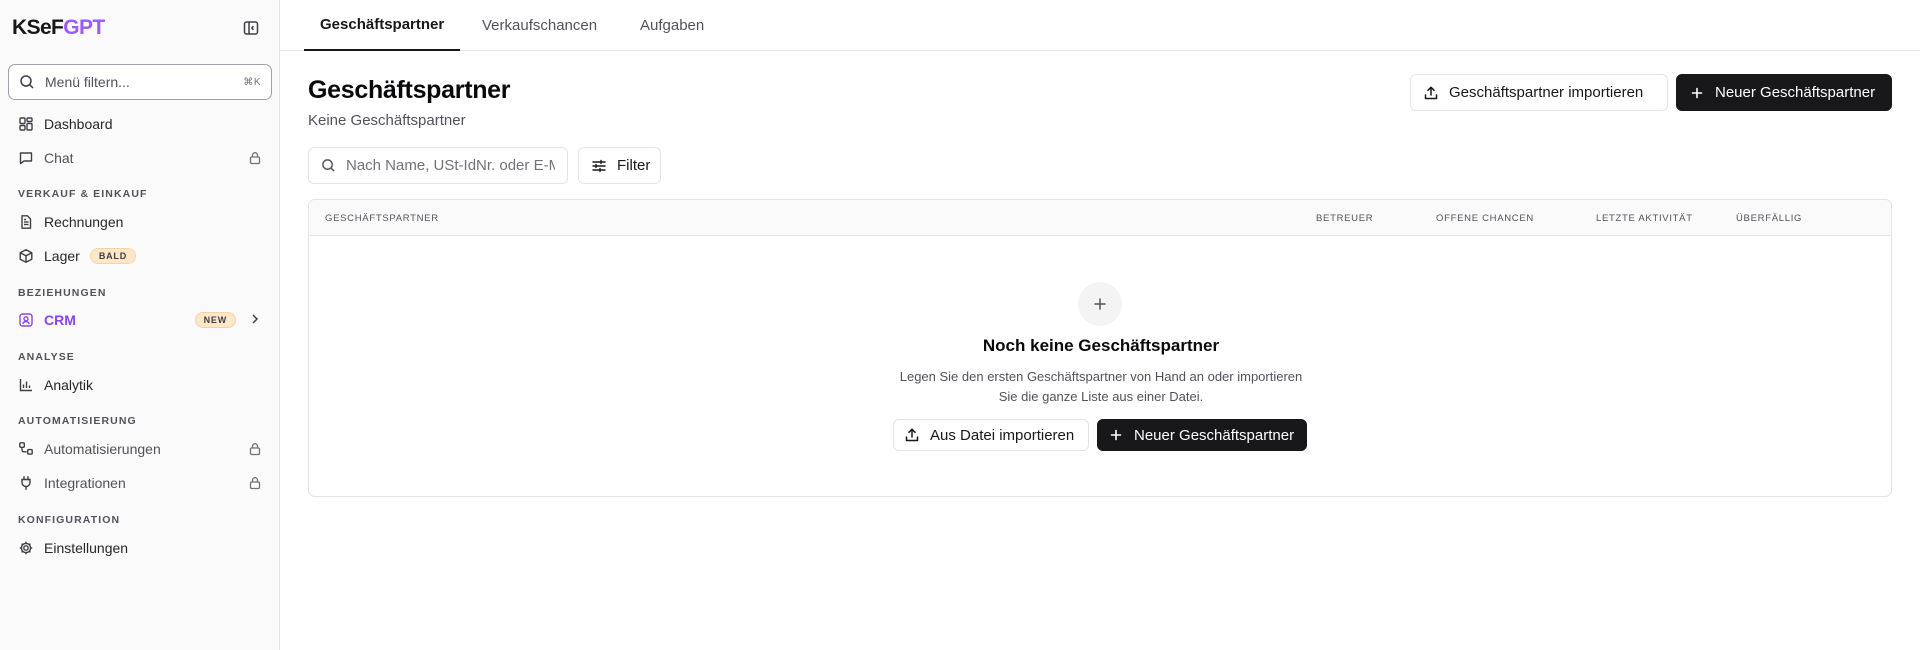 The image size is (1920, 650). I want to click on sidebar-item-label: Einstellungen, so click(86, 548).